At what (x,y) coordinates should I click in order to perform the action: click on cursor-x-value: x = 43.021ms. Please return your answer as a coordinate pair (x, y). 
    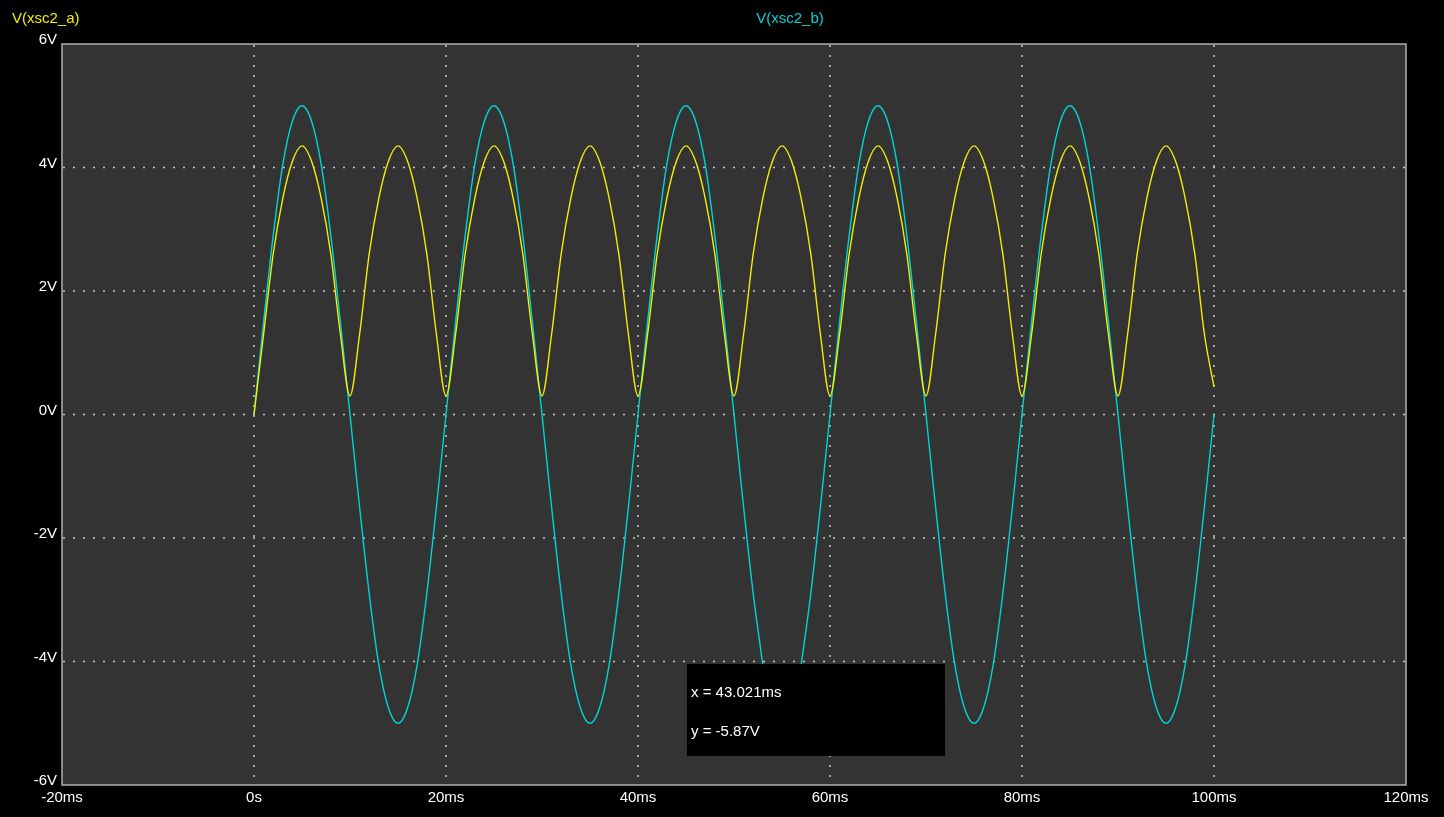
    Looking at the image, I should click on (736, 691).